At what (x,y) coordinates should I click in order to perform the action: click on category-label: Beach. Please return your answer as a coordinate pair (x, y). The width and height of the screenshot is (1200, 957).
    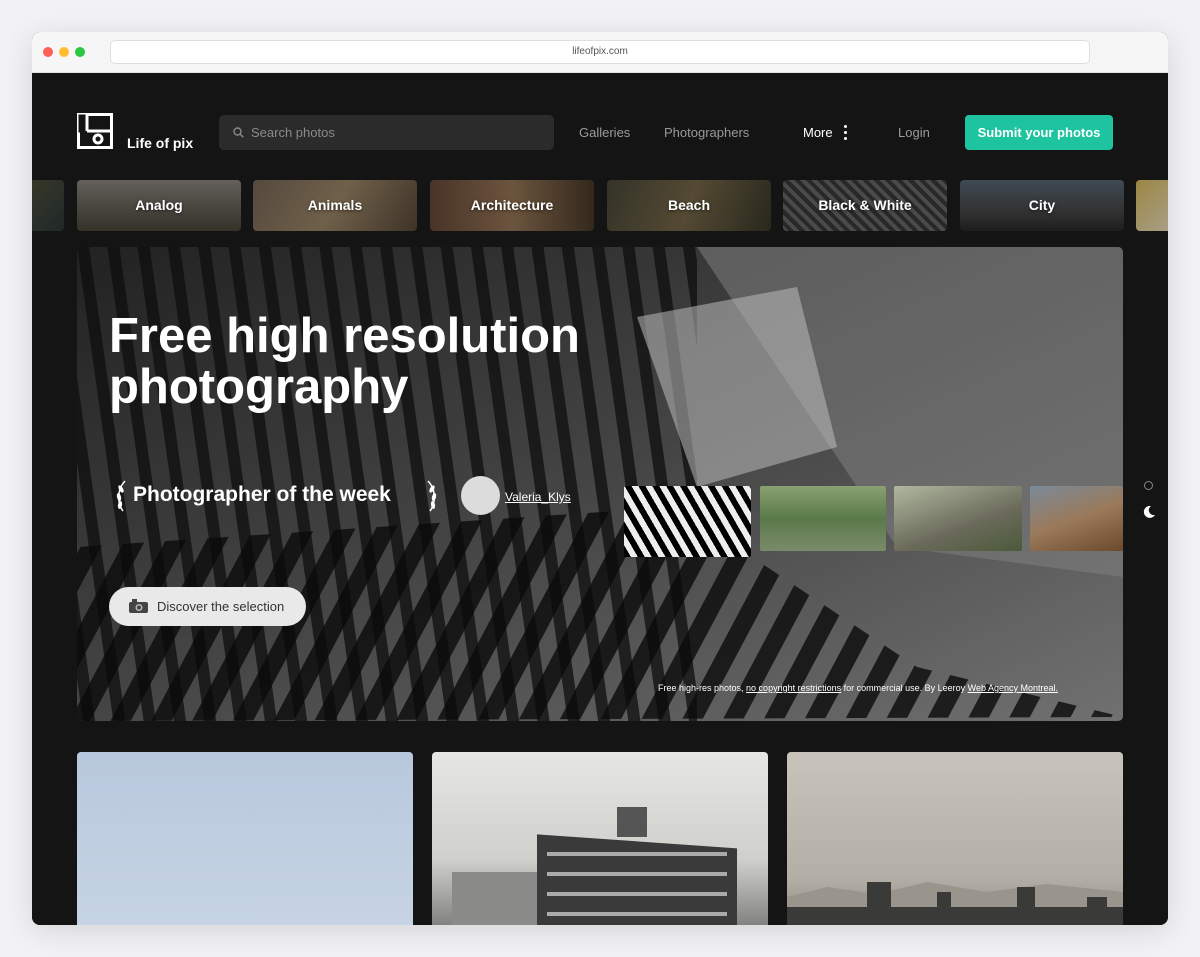
    Looking at the image, I should click on (689, 205).